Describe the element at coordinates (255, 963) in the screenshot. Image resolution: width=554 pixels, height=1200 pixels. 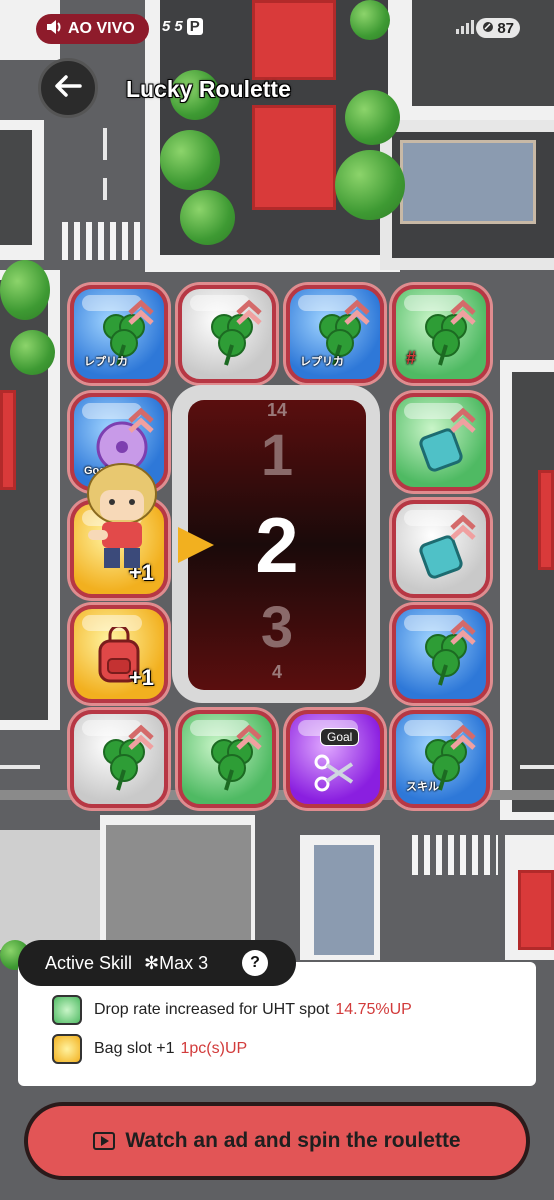
I see `help-button: ?` at that location.